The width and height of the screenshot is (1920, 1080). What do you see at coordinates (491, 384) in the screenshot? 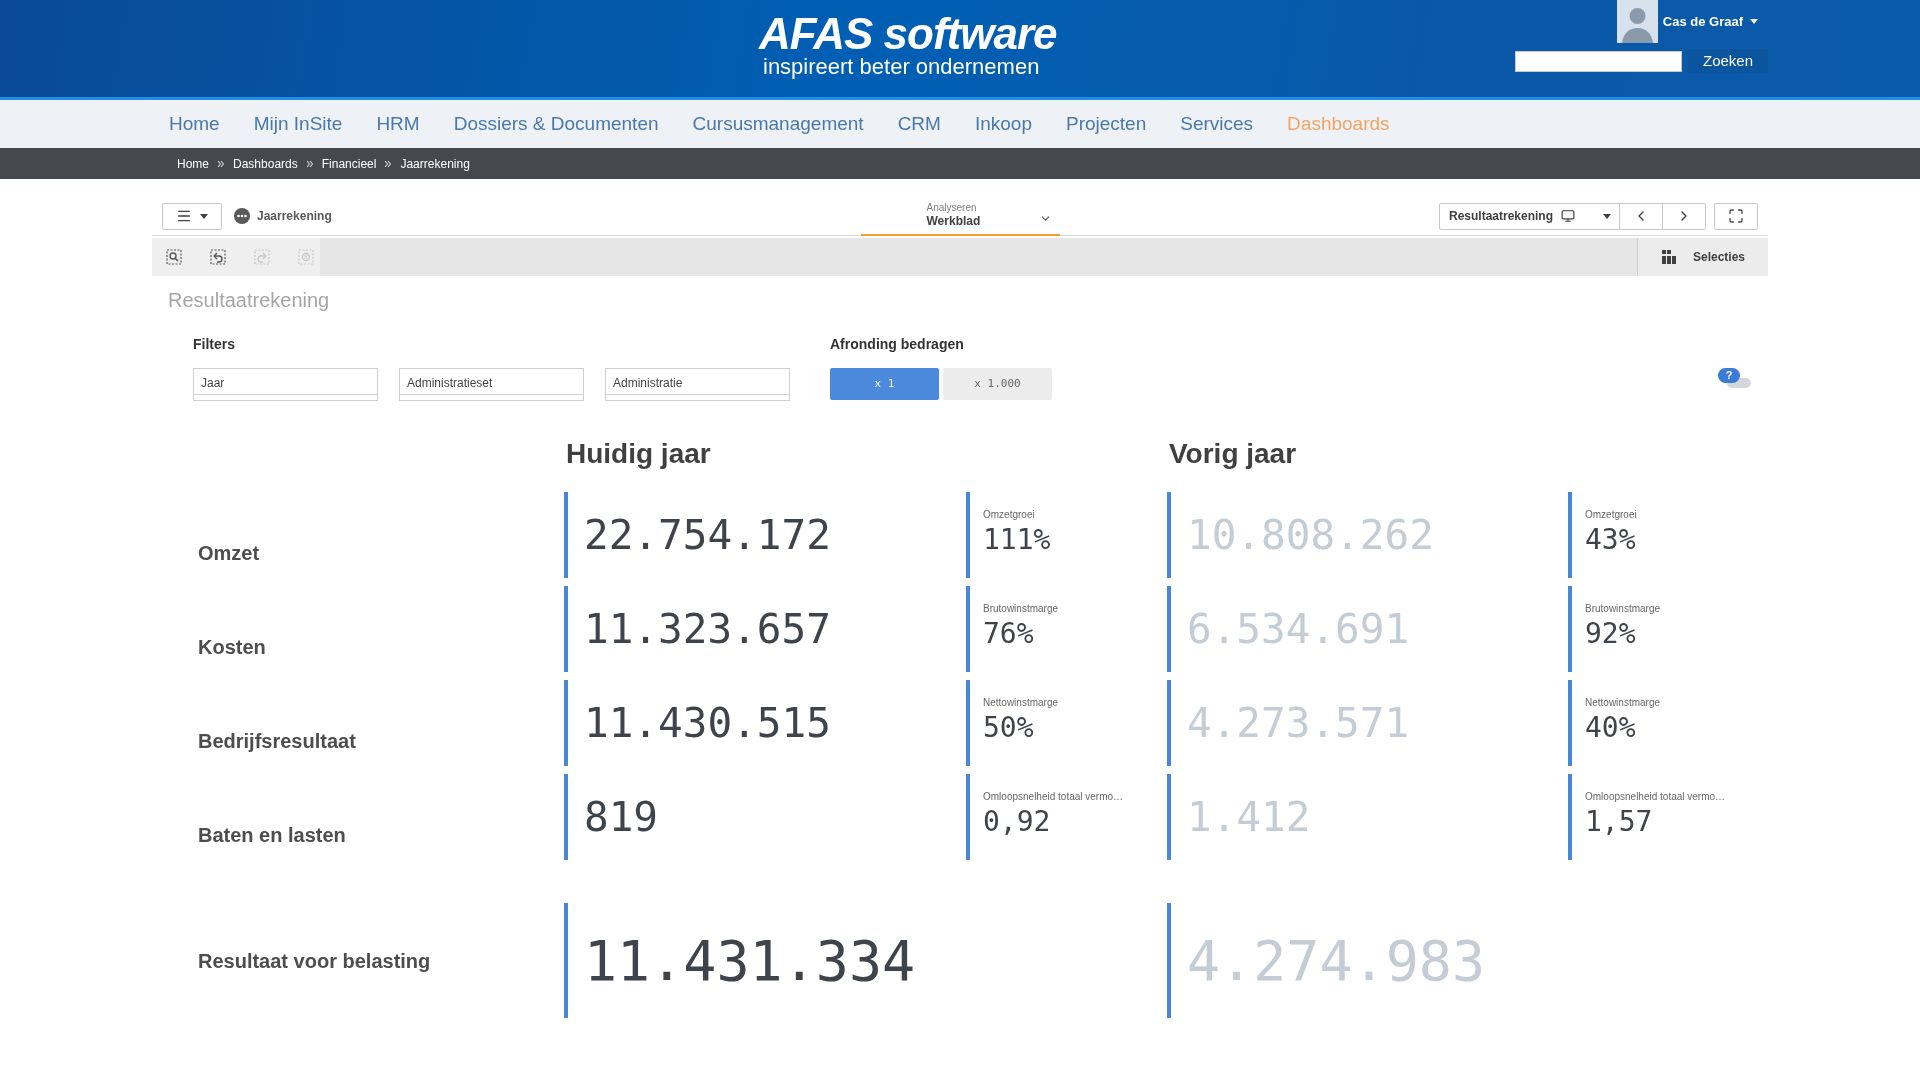
I see `filter-field: Administratieset` at bounding box center [491, 384].